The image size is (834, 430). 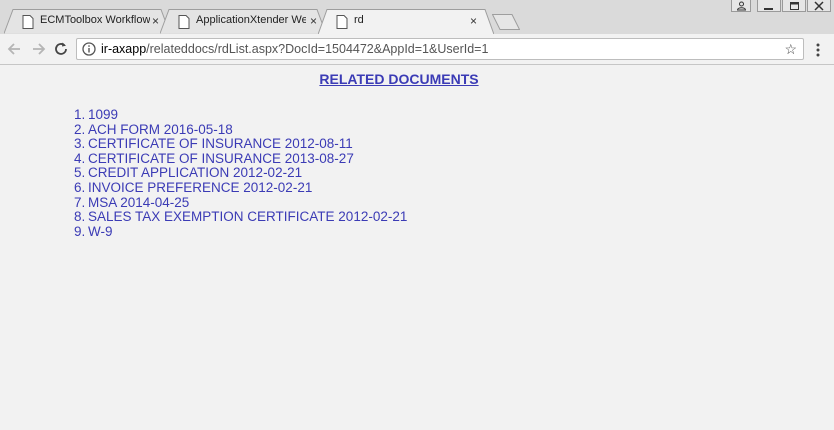 I want to click on list-item: 4. CERTIFICATE OF INSURANCE 2013-08-27, so click(x=240, y=158).